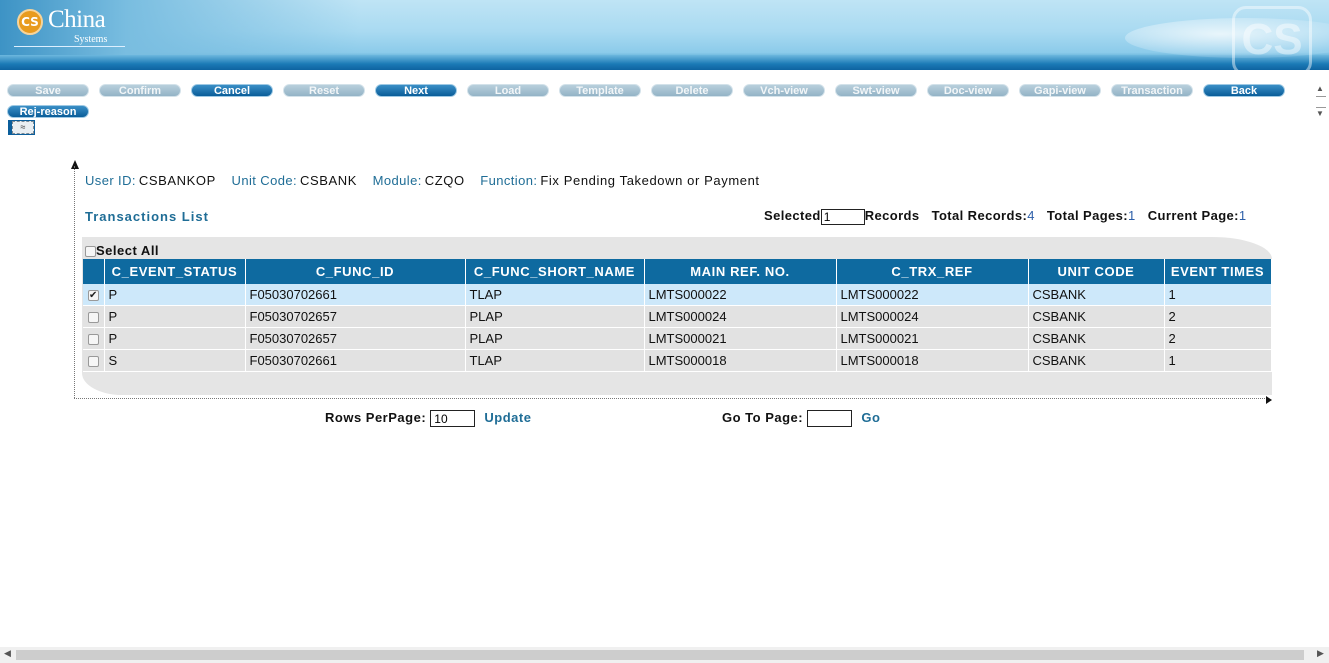  What do you see at coordinates (792, 215) in the screenshot?
I see `selected-label: Selected` at bounding box center [792, 215].